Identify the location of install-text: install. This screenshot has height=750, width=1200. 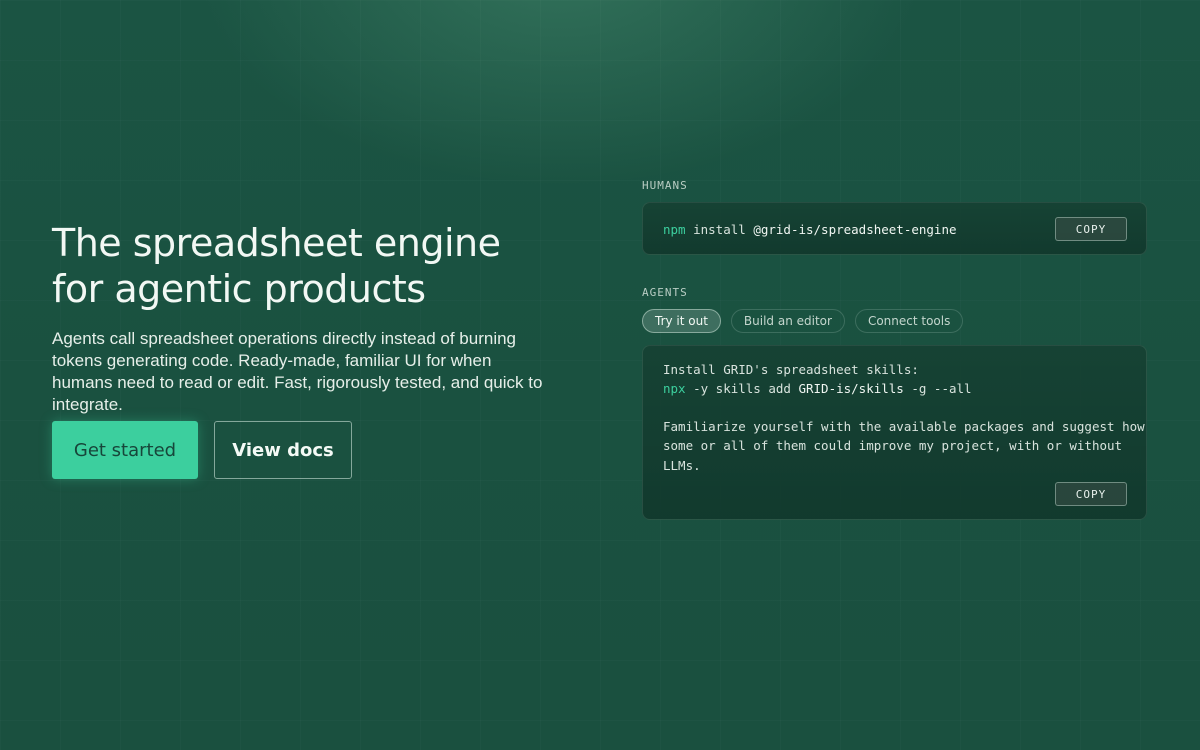
(719, 229).